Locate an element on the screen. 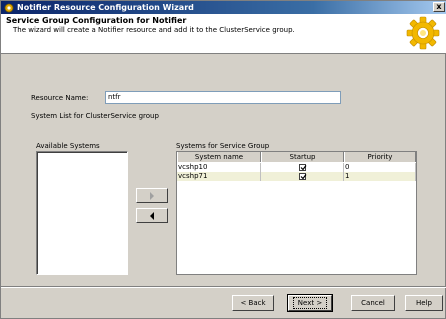  wizard-icon is located at coordinates (9, 8).